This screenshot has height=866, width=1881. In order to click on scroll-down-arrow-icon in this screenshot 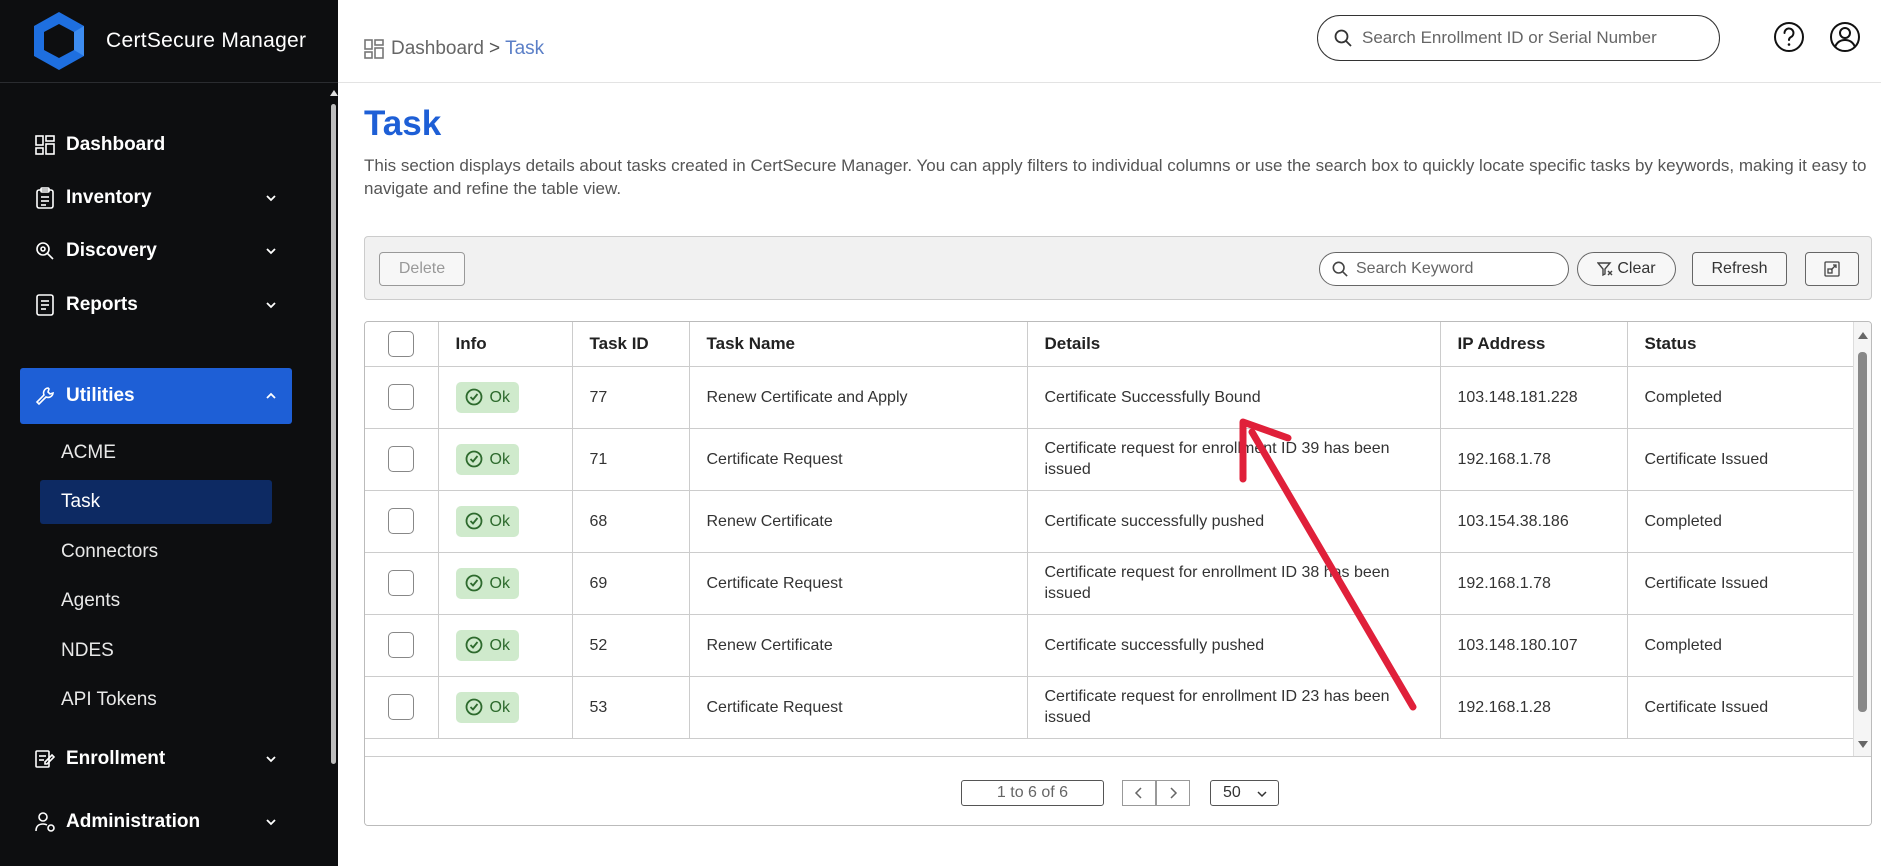, I will do `click(1863, 744)`.